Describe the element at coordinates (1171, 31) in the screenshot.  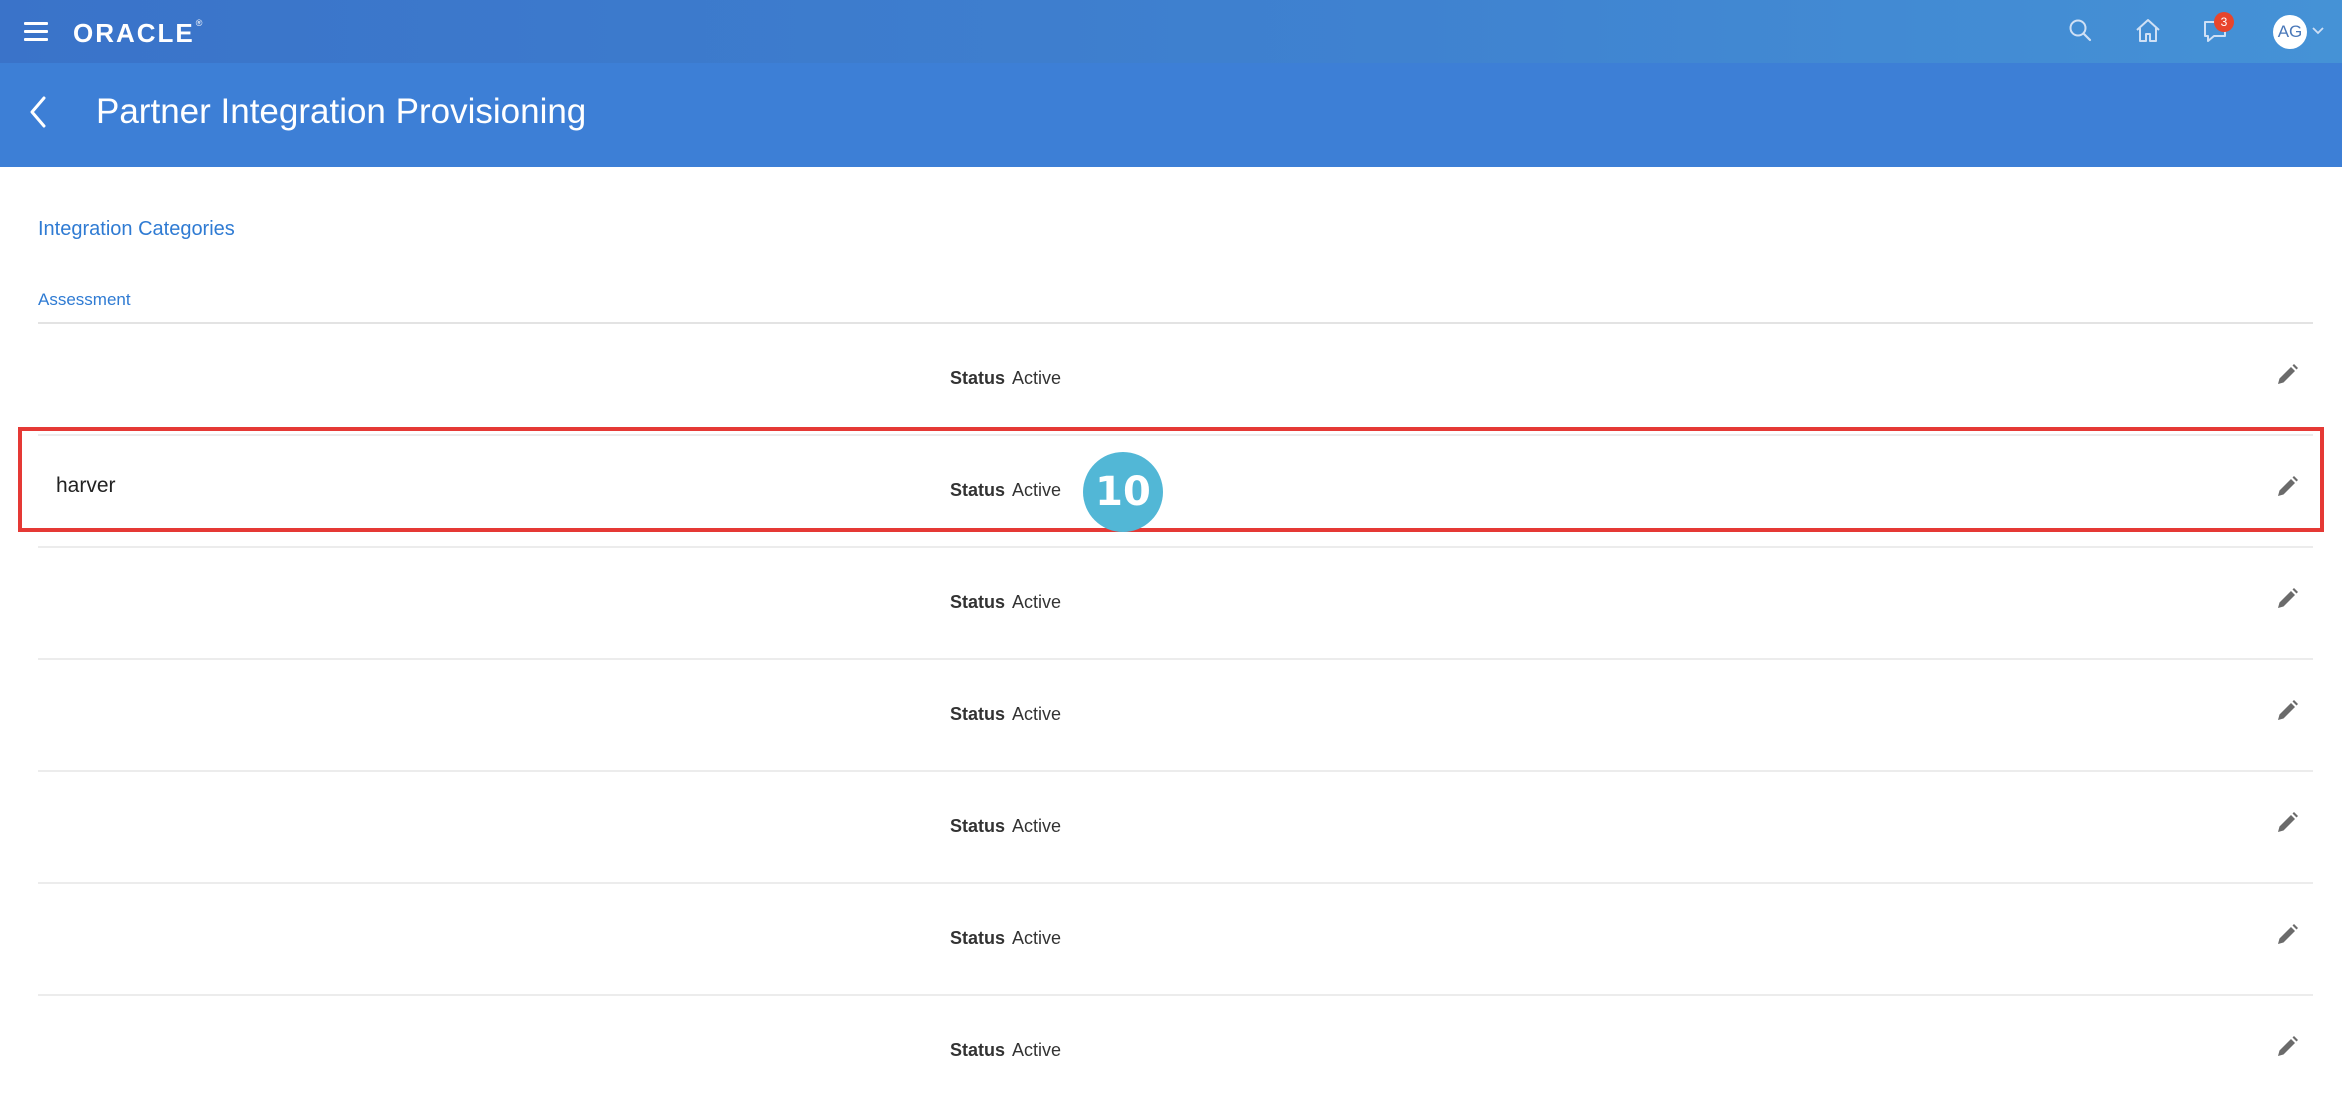
I see `global-header: ORACLE® 3 AG` at that location.